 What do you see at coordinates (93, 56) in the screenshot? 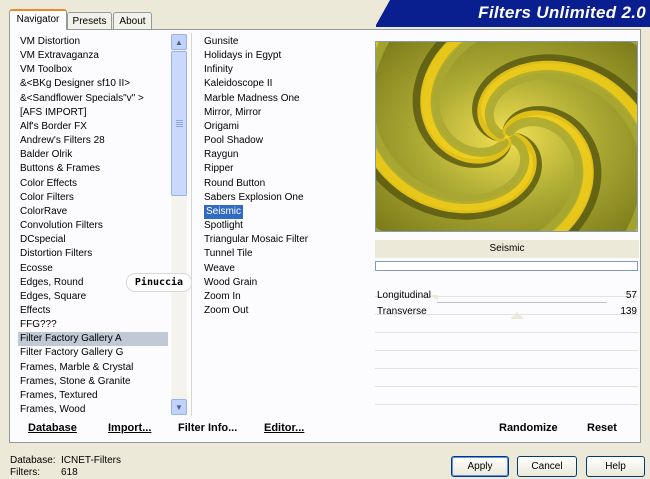
I see `category-item: VM Extravaganza` at bounding box center [93, 56].